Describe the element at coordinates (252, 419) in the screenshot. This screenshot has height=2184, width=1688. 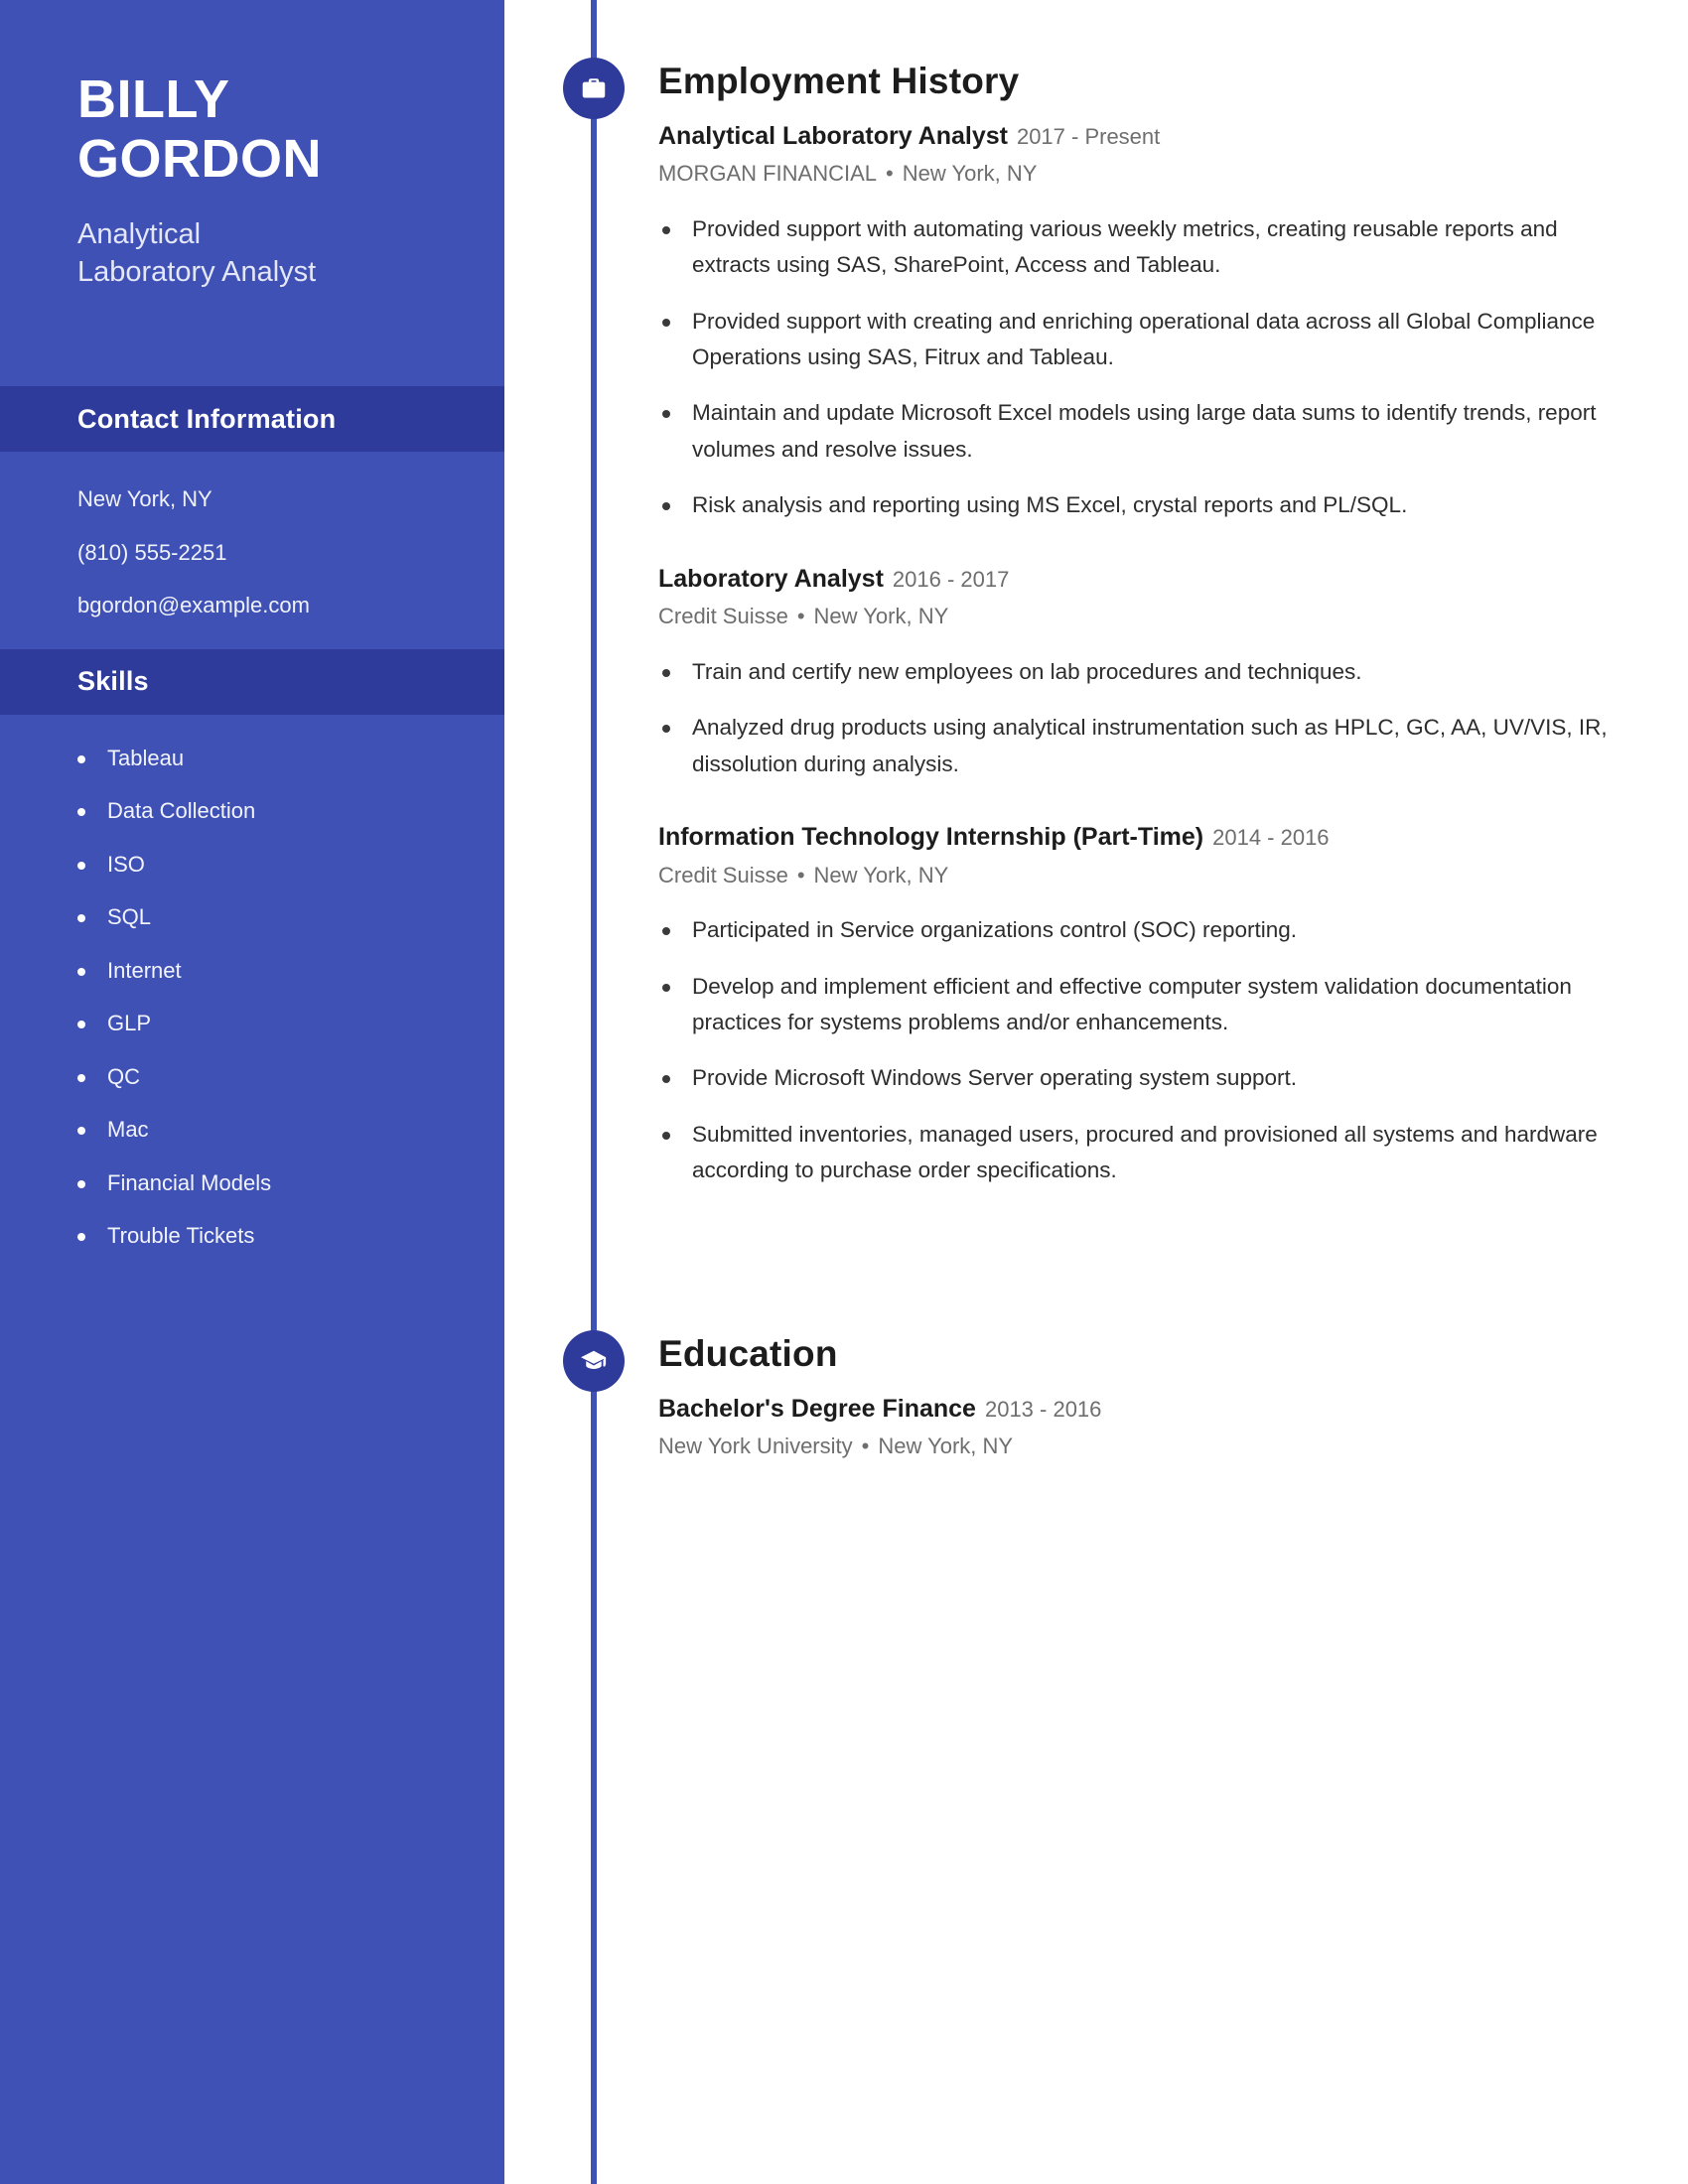
I see `contact-information-heading: Contact Information` at that location.